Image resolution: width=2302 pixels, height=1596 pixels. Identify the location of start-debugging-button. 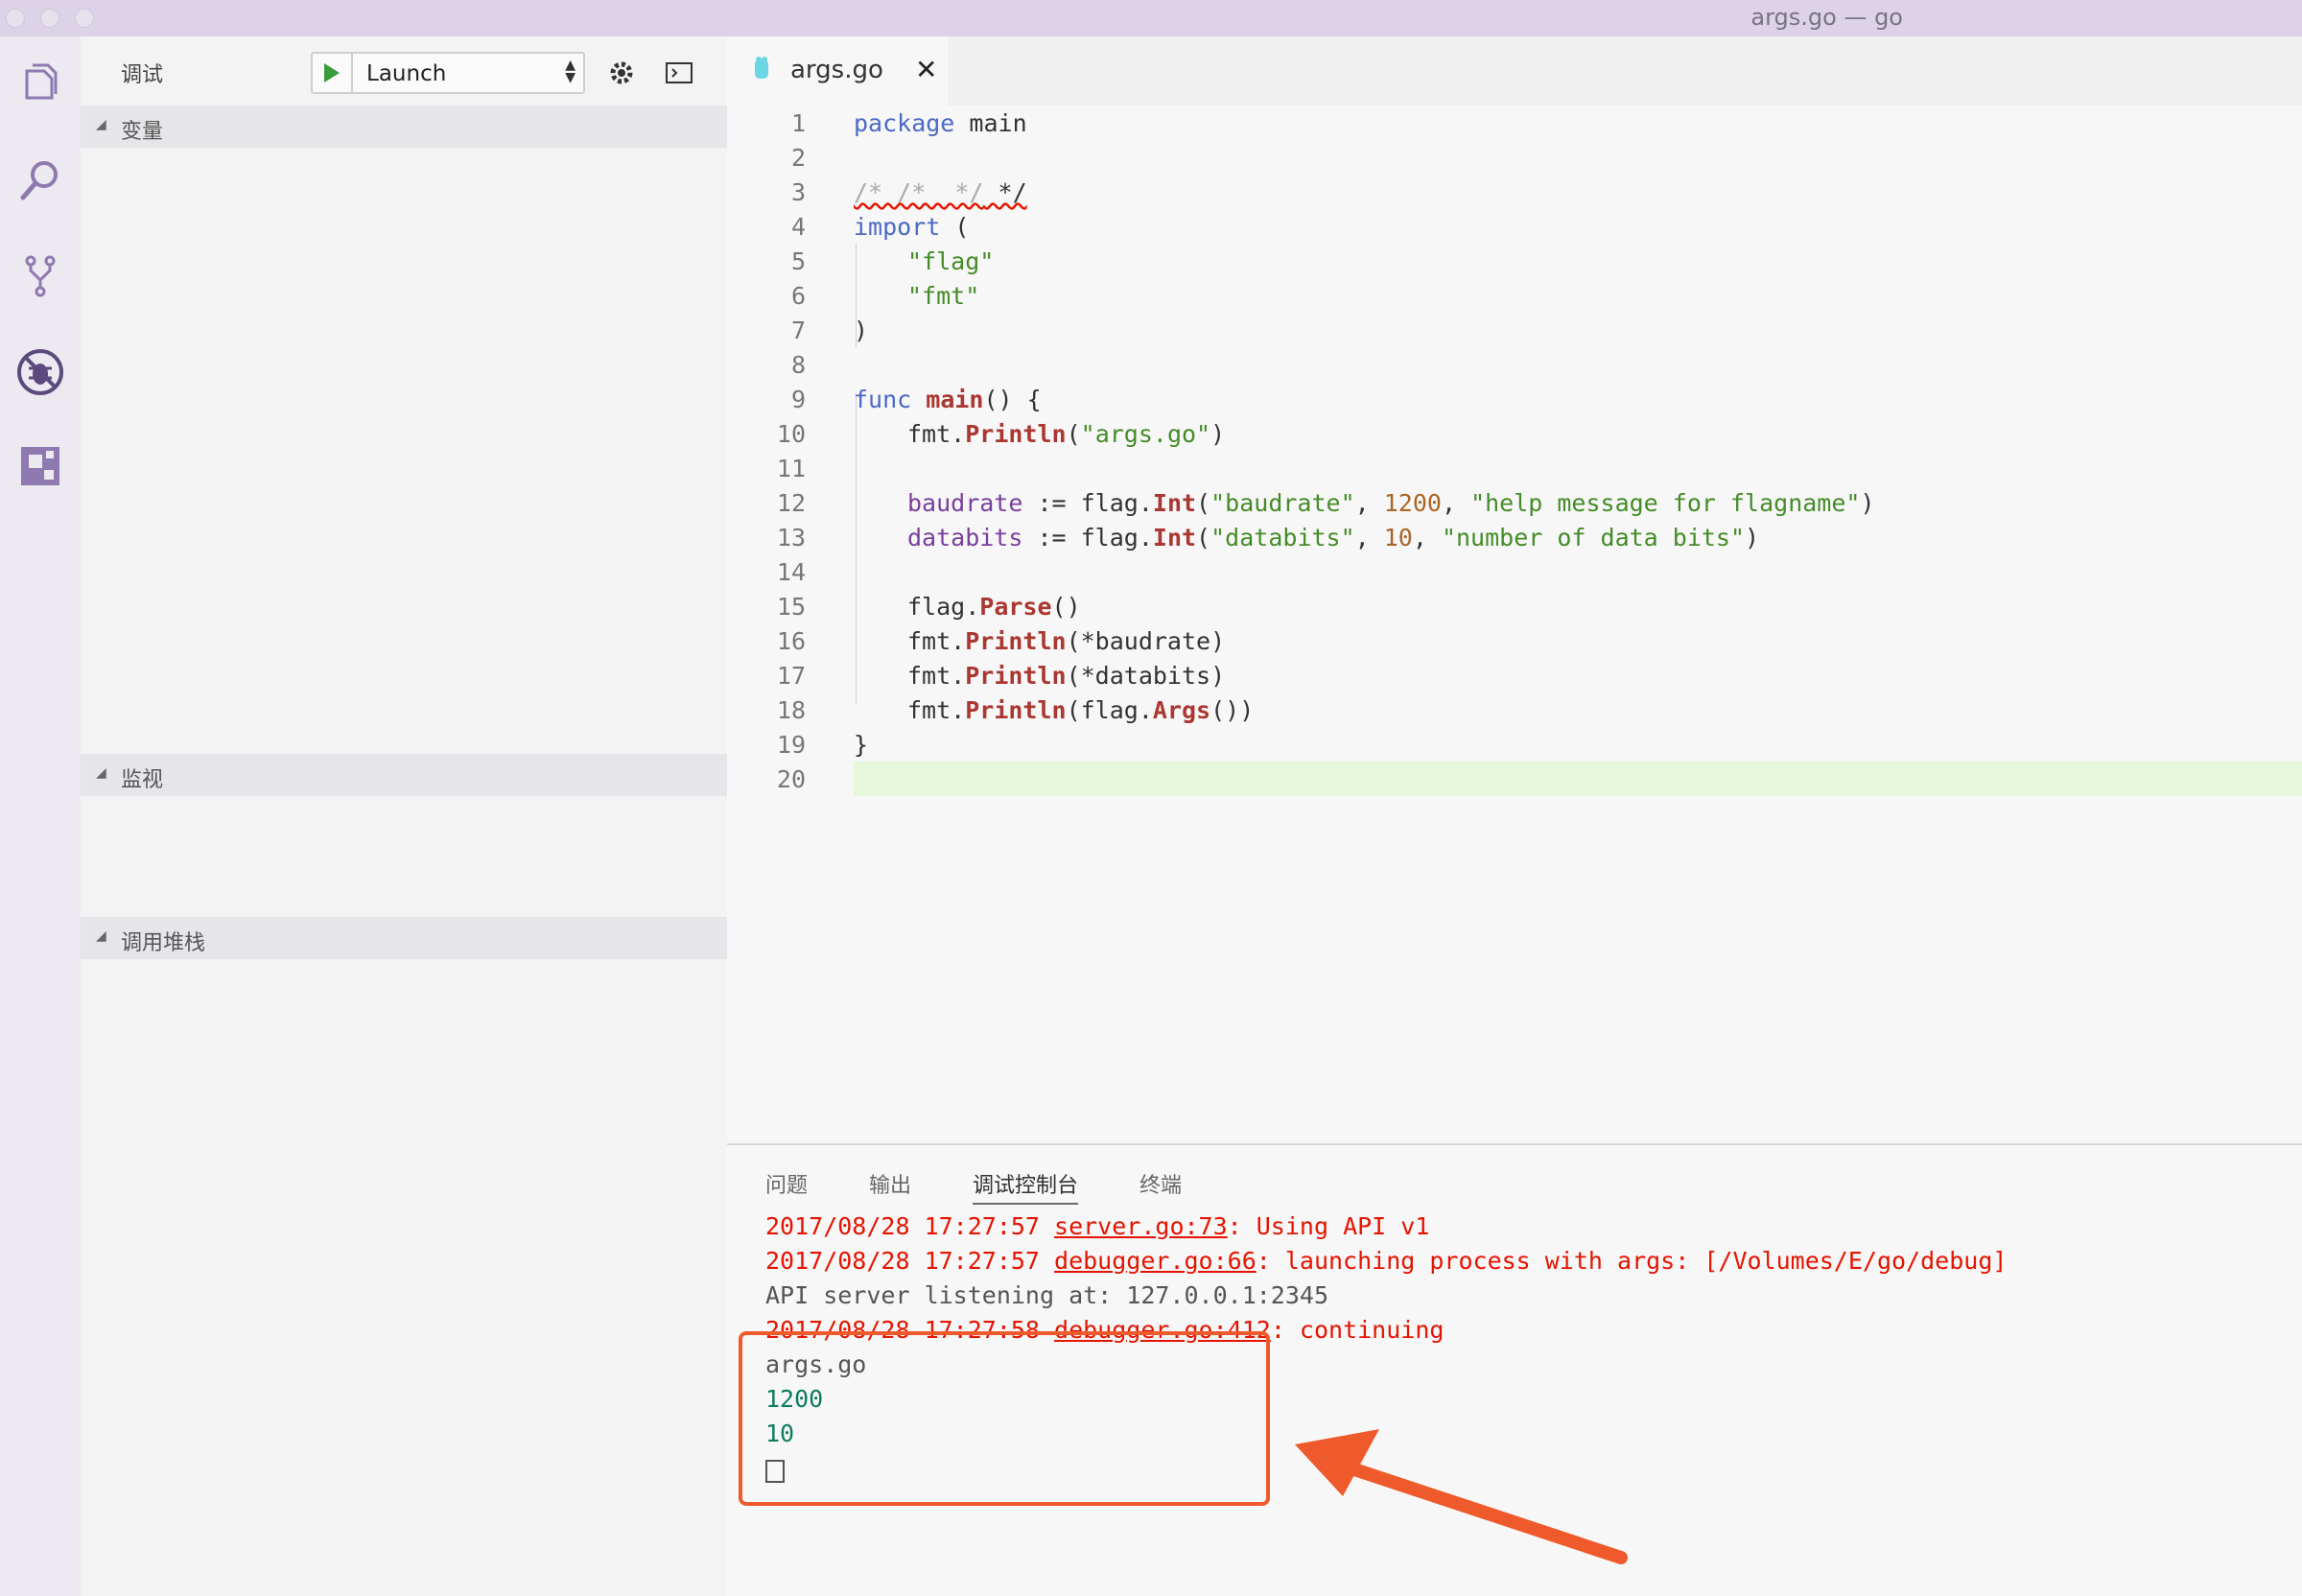
(333, 73).